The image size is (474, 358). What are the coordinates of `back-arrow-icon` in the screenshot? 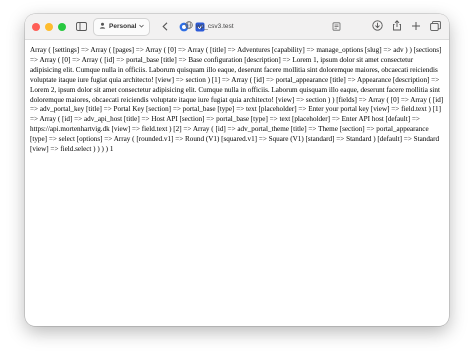 It's located at (165, 26).